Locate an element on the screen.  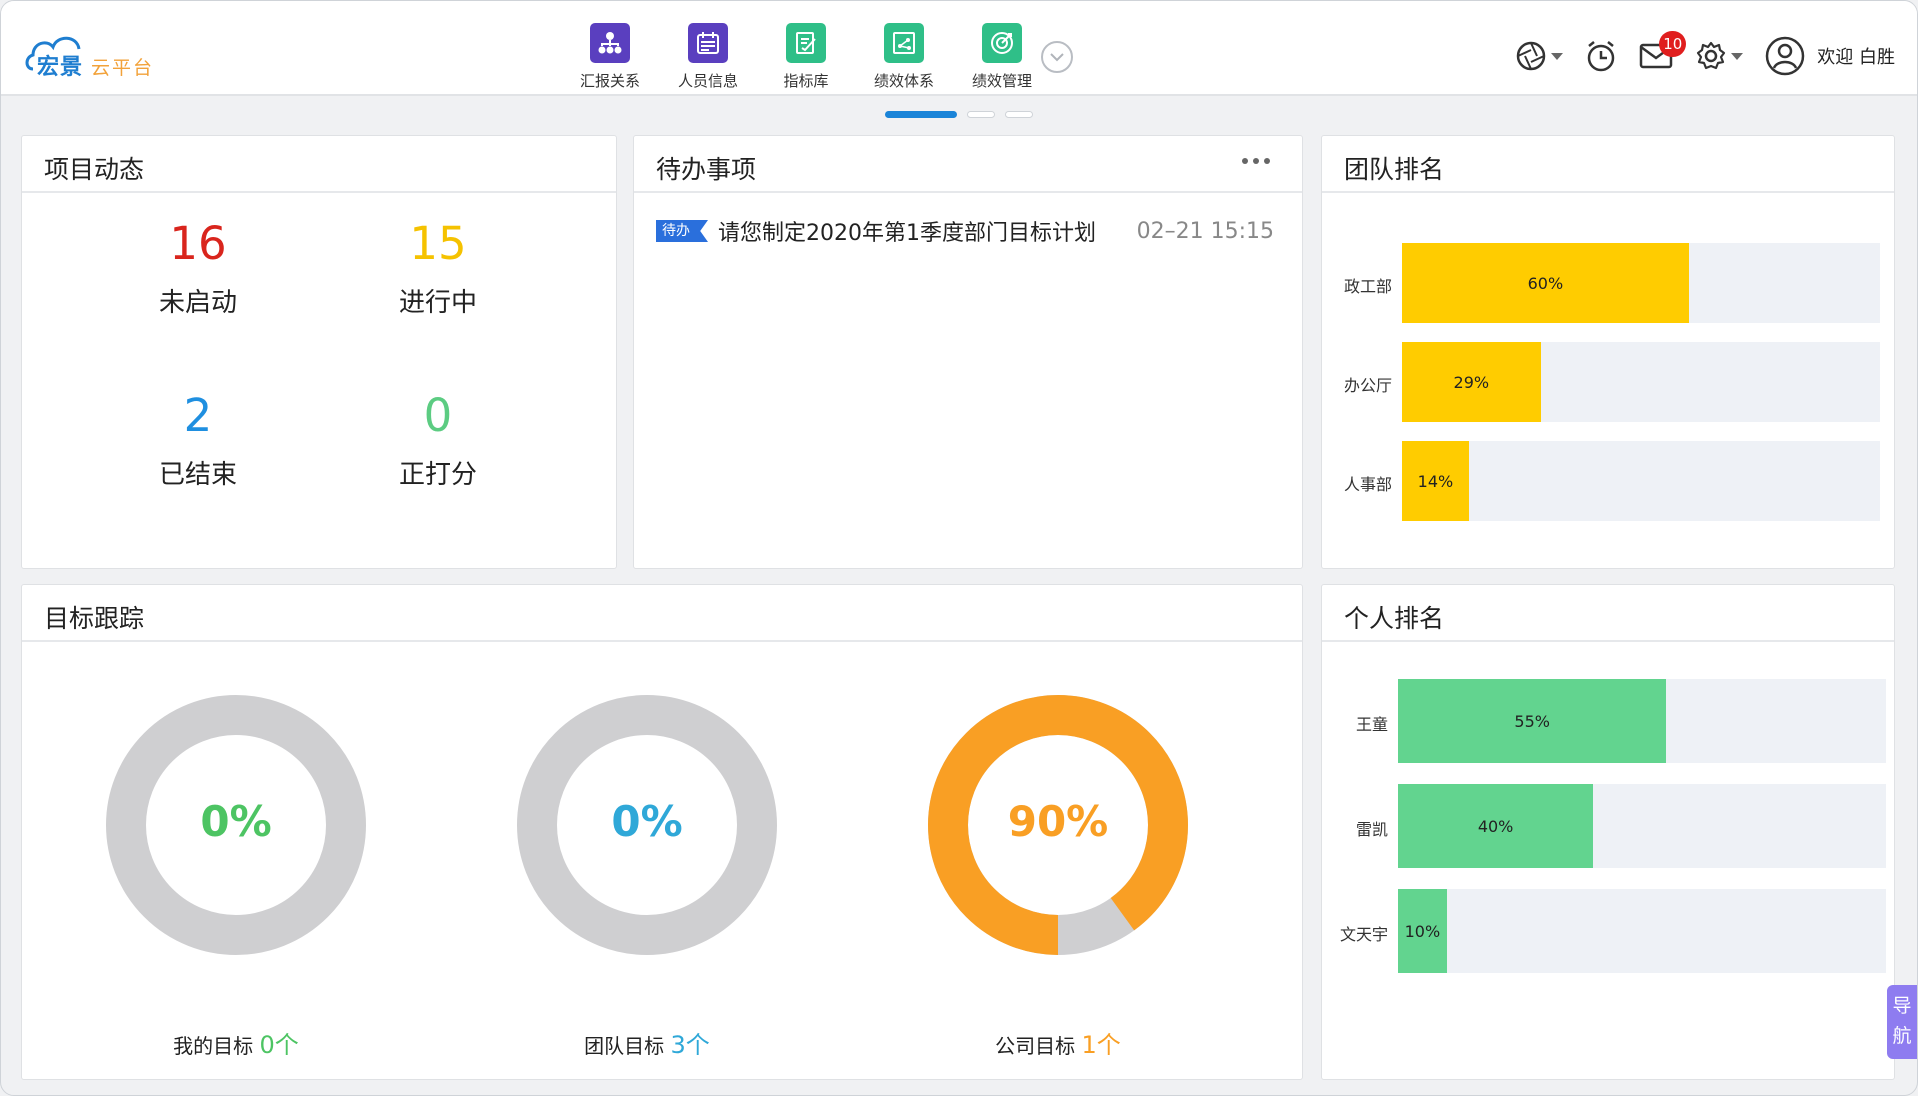
rank-row: 王童 55% is located at coordinates (1608, 721).